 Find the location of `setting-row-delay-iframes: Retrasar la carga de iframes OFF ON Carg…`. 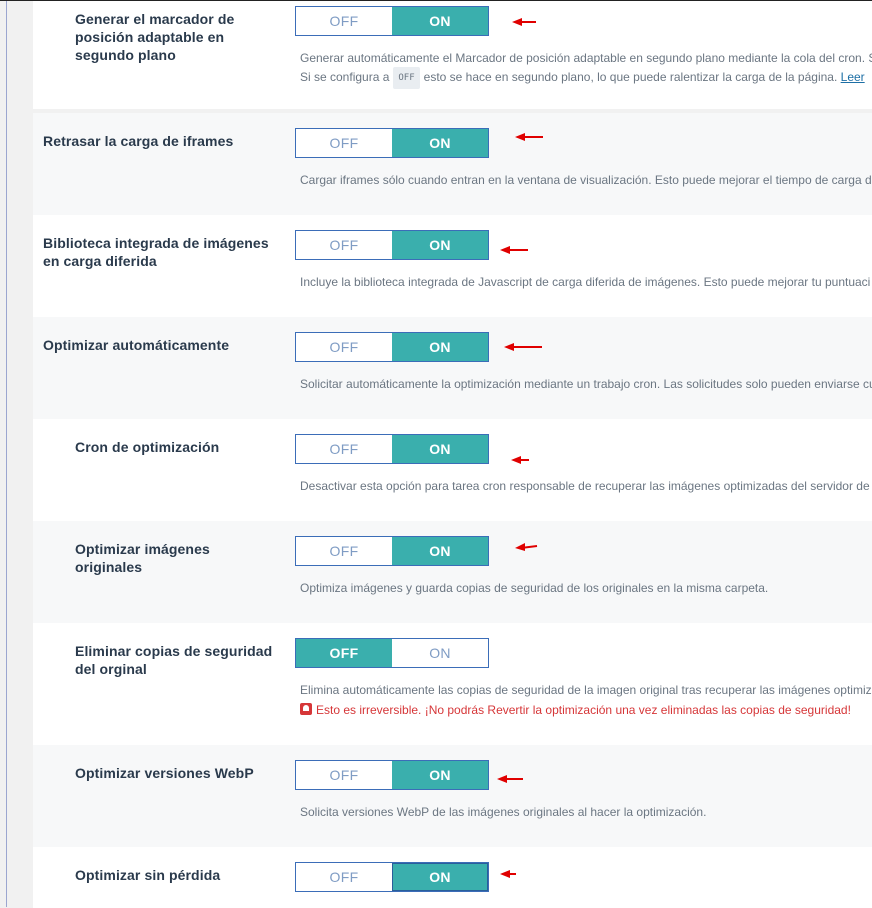

setting-row-delay-iframes: Retrasar la carga de iframes OFF ON Carg… is located at coordinates (452, 164).